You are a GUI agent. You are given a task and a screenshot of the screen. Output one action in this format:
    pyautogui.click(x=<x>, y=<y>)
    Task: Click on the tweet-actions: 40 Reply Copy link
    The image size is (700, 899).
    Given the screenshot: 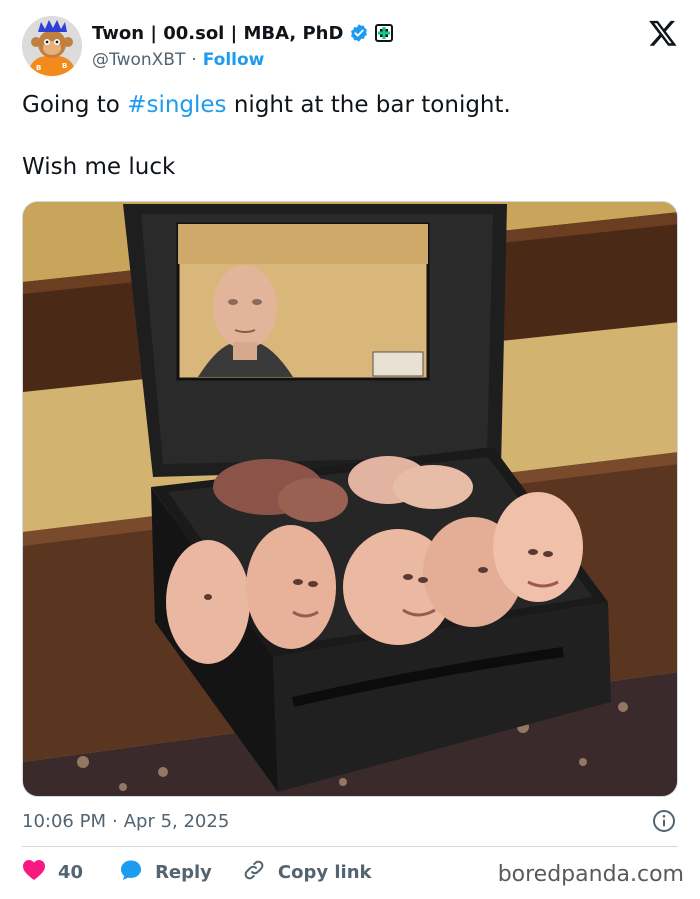 What is the action you would take?
    pyautogui.click(x=197, y=872)
    